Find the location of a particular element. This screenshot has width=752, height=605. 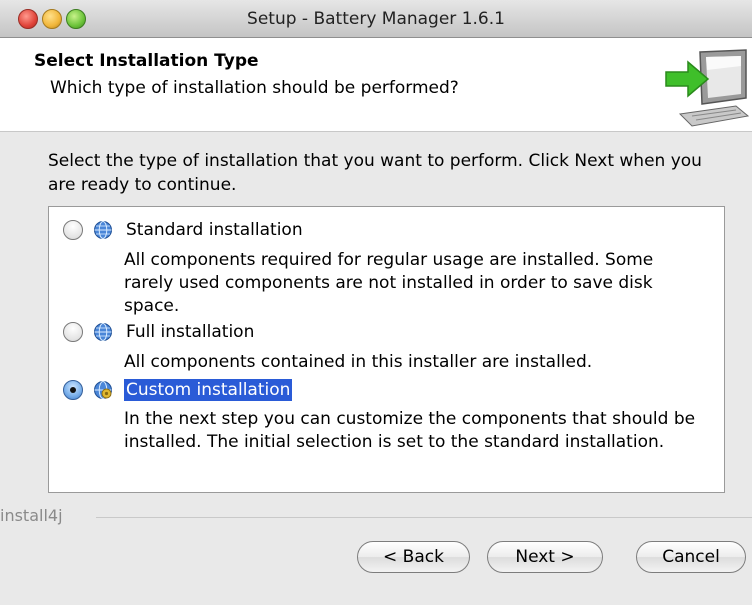

cancel-button: Cancel is located at coordinates (691, 557).